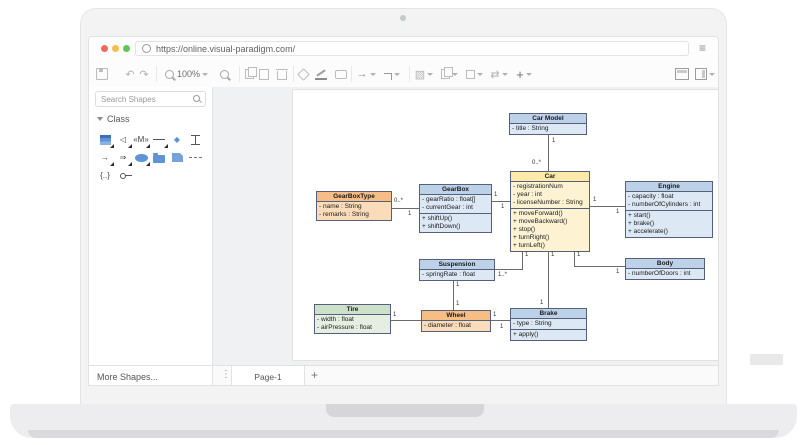  What do you see at coordinates (126, 48) in the screenshot?
I see `maximize-button` at bounding box center [126, 48].